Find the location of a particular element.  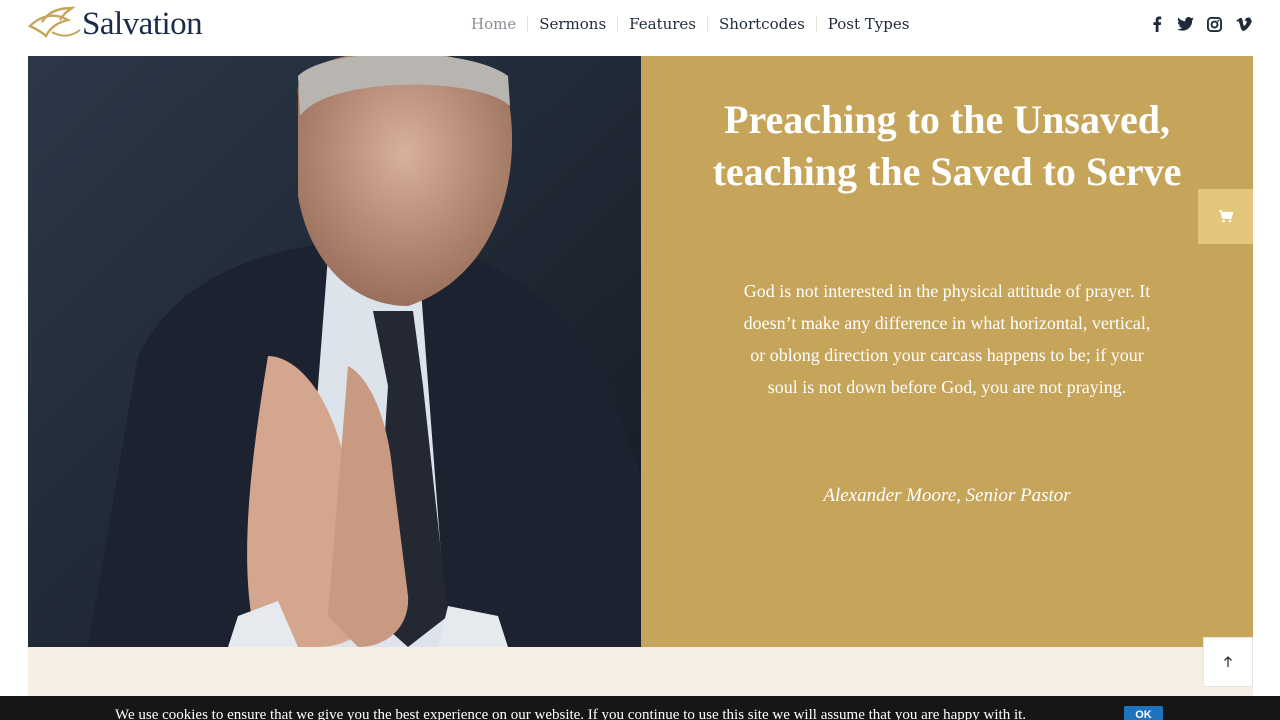

quote-author: Alexander Moore, Senior Pastor is located at coordinates (947, 495).